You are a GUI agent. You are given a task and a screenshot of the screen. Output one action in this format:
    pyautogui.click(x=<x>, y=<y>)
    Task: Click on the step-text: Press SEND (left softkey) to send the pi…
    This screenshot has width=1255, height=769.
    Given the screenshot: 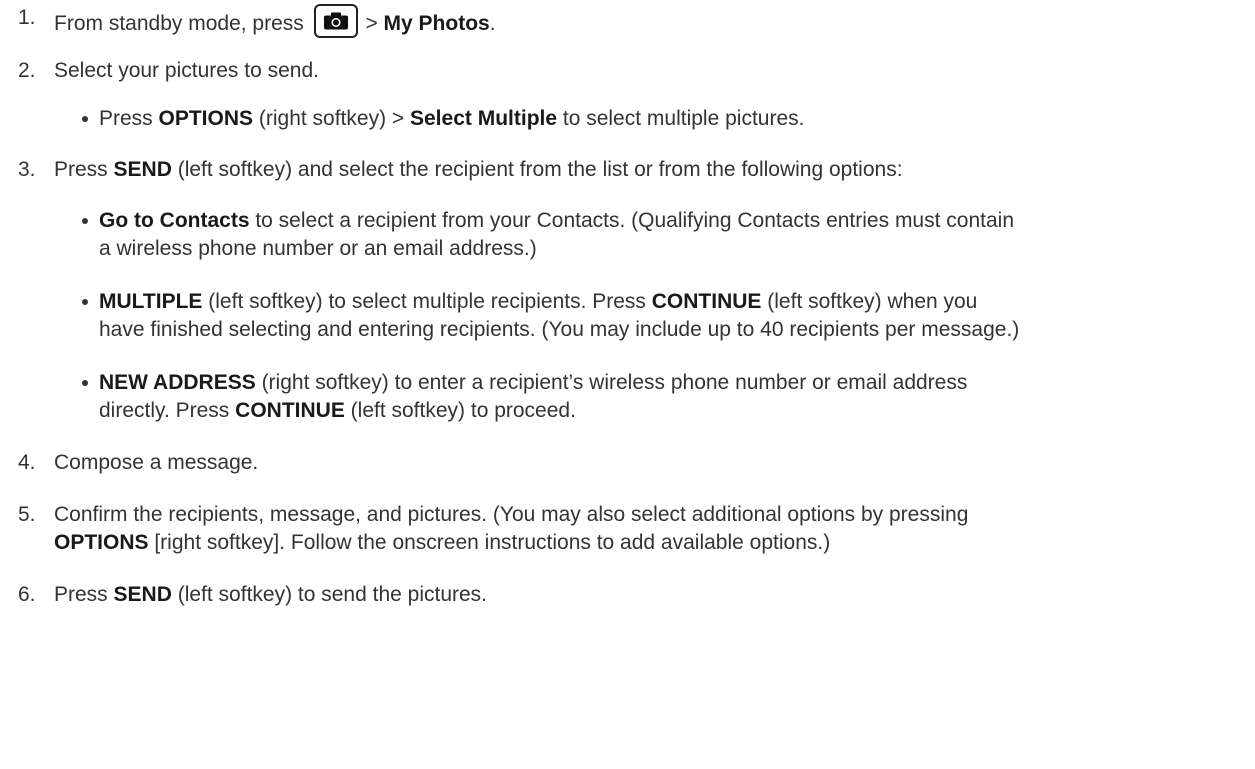 What is the action you would take?
    pyautogui.click(x=271, y=594)
    